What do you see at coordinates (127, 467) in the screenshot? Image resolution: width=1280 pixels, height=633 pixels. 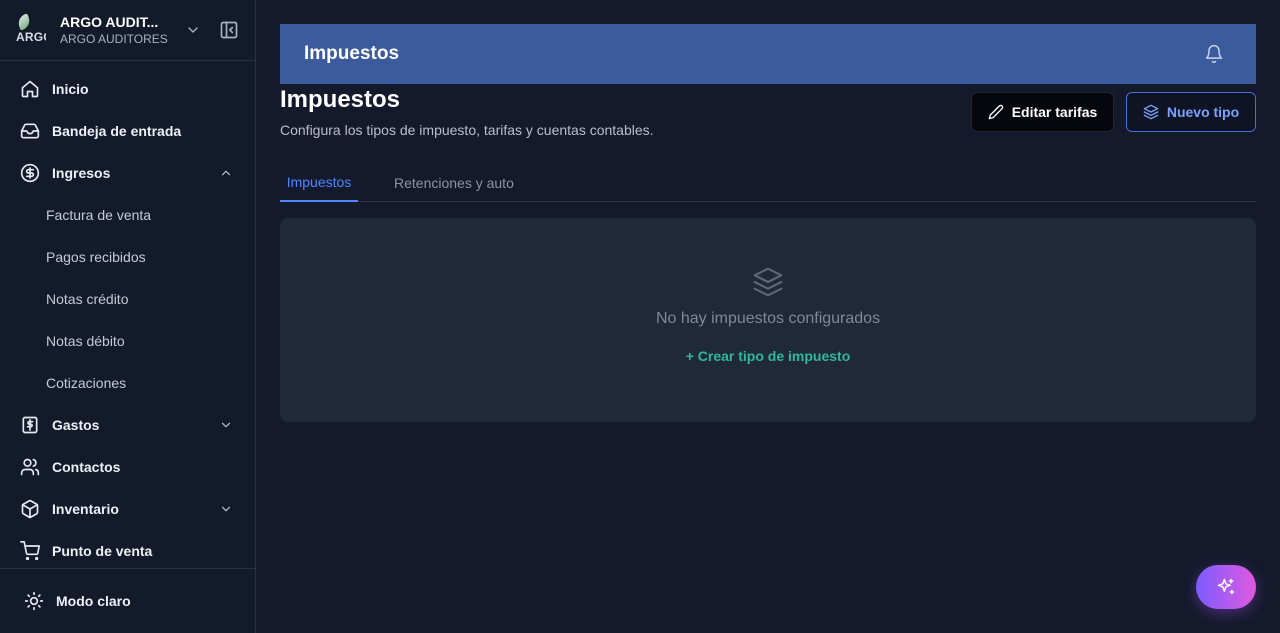 I see `sidebar-item-contactos: Contactos` at bounding box center [127, 467].